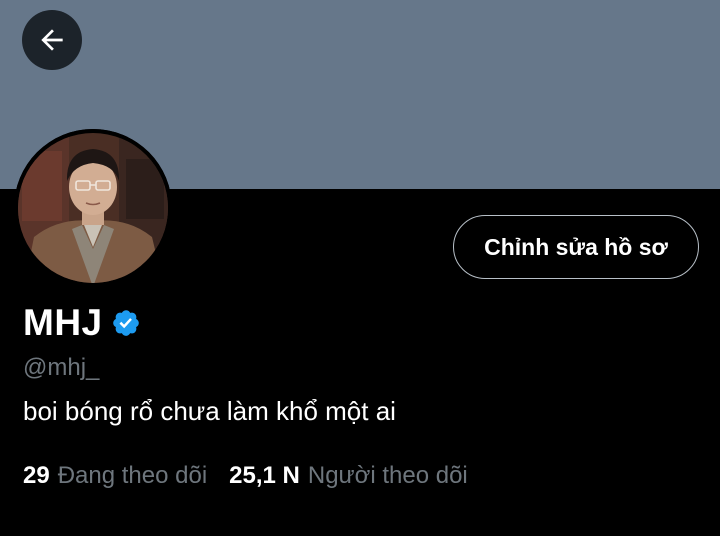 The image size is (720, 536). What do you see at coordinates (132, 475) in the screenshot?
I see `following-label: Đang theo dõi` at bounding box center [132, 475].